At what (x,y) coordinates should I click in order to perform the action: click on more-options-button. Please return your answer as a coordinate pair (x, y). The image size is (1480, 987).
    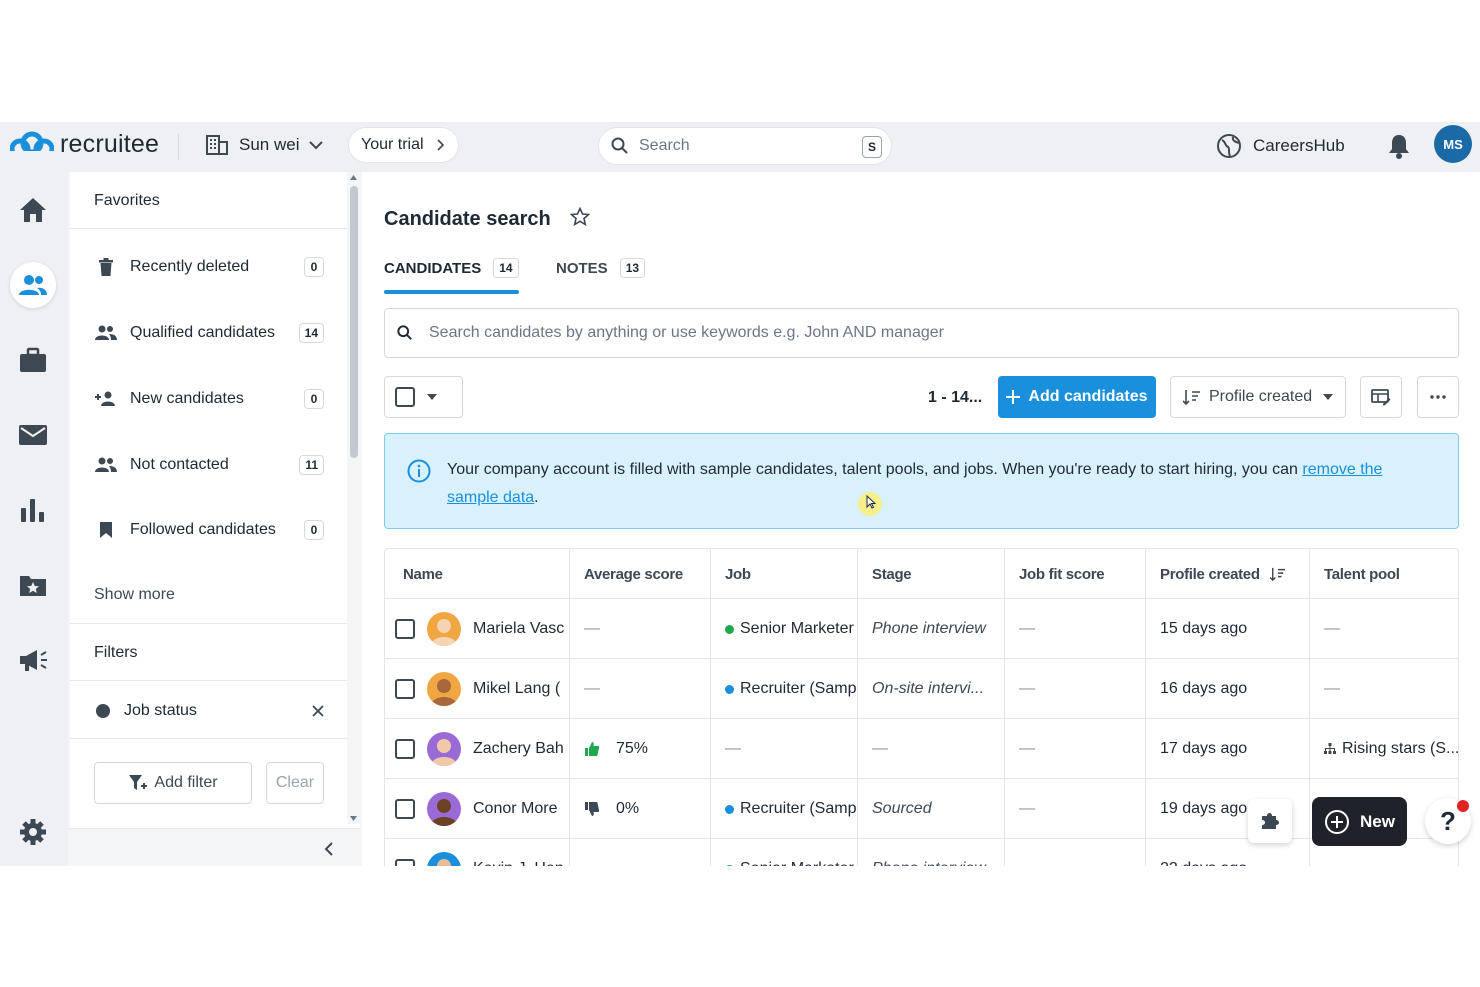
    Looking at the image, I should click on (1438, 397).